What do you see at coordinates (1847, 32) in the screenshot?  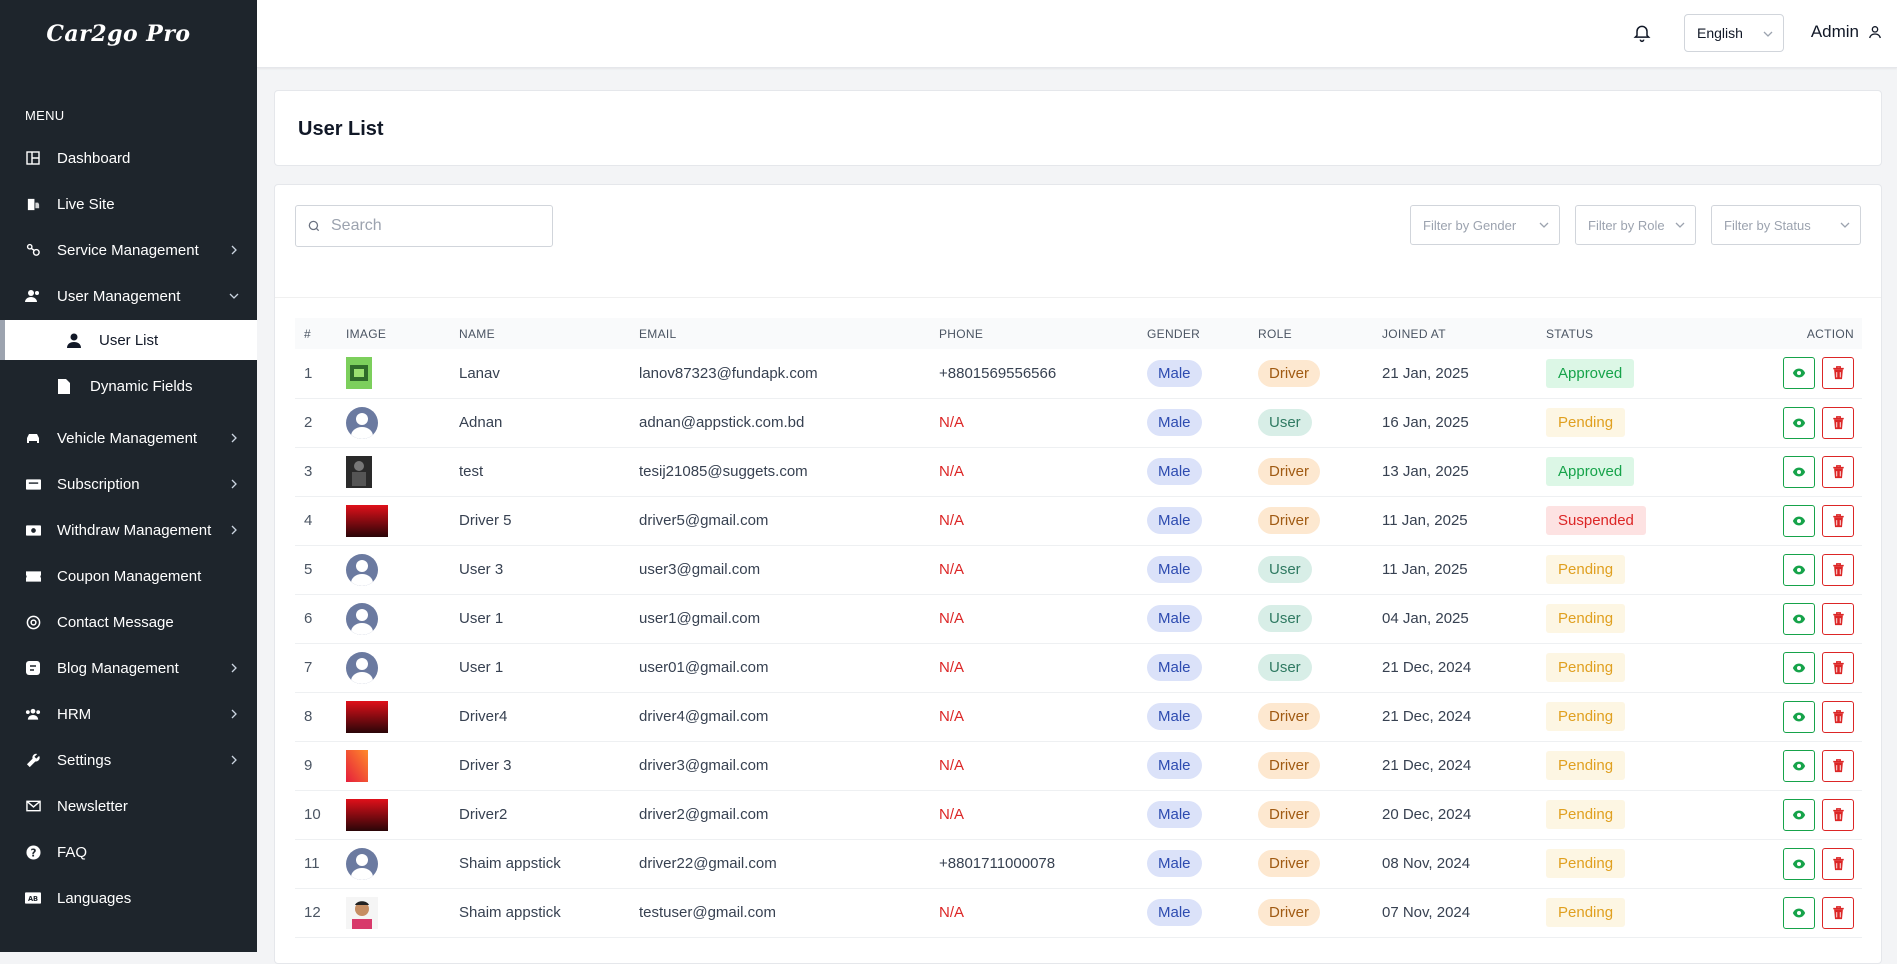 I see `admin-menu: Admin` at bounding box center [1847, 32].